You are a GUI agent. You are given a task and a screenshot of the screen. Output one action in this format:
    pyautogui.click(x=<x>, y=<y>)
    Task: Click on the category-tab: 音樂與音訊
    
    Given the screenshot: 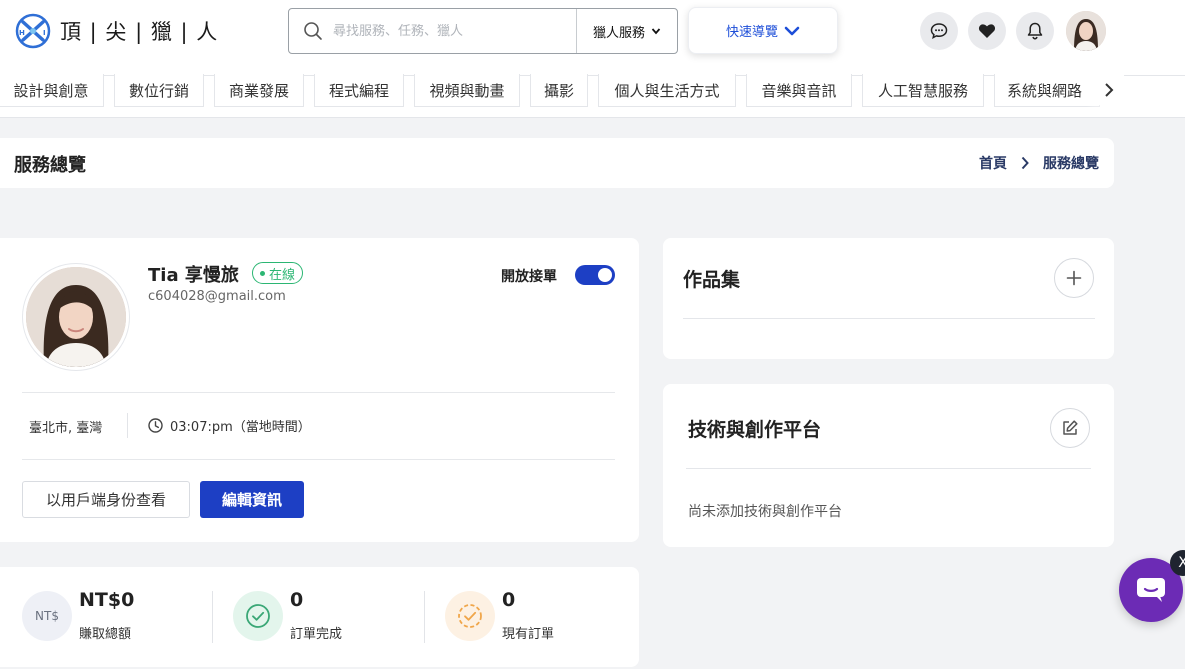 What is the action you would take?
    pyautogui.click(x=799, y=90)
    